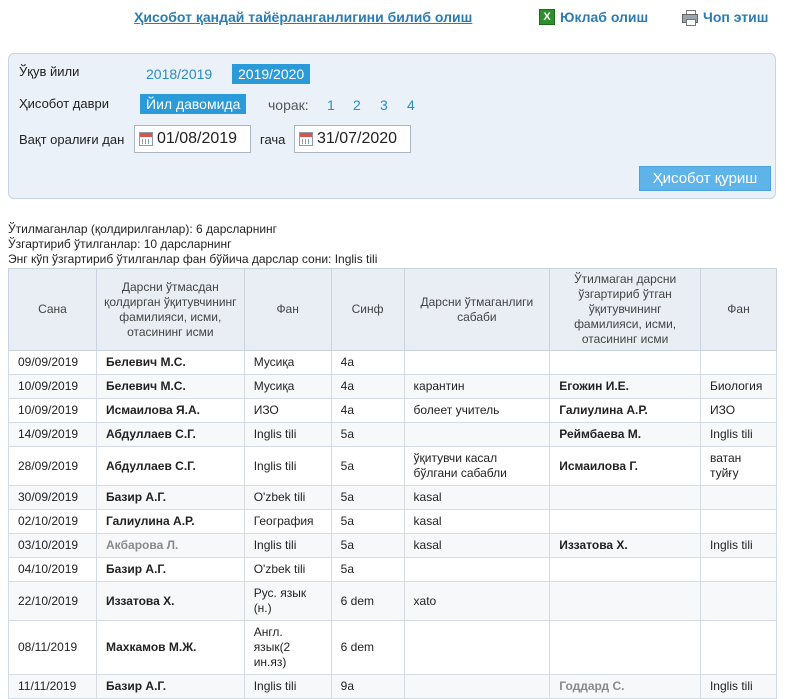 The height and width of the screenshot is (699, 789). What do you see at coordinates (170, 601) in the screenshot?
I see `absent-teacher-cell: Иззатова Х.` at bounding box center [170, 601].